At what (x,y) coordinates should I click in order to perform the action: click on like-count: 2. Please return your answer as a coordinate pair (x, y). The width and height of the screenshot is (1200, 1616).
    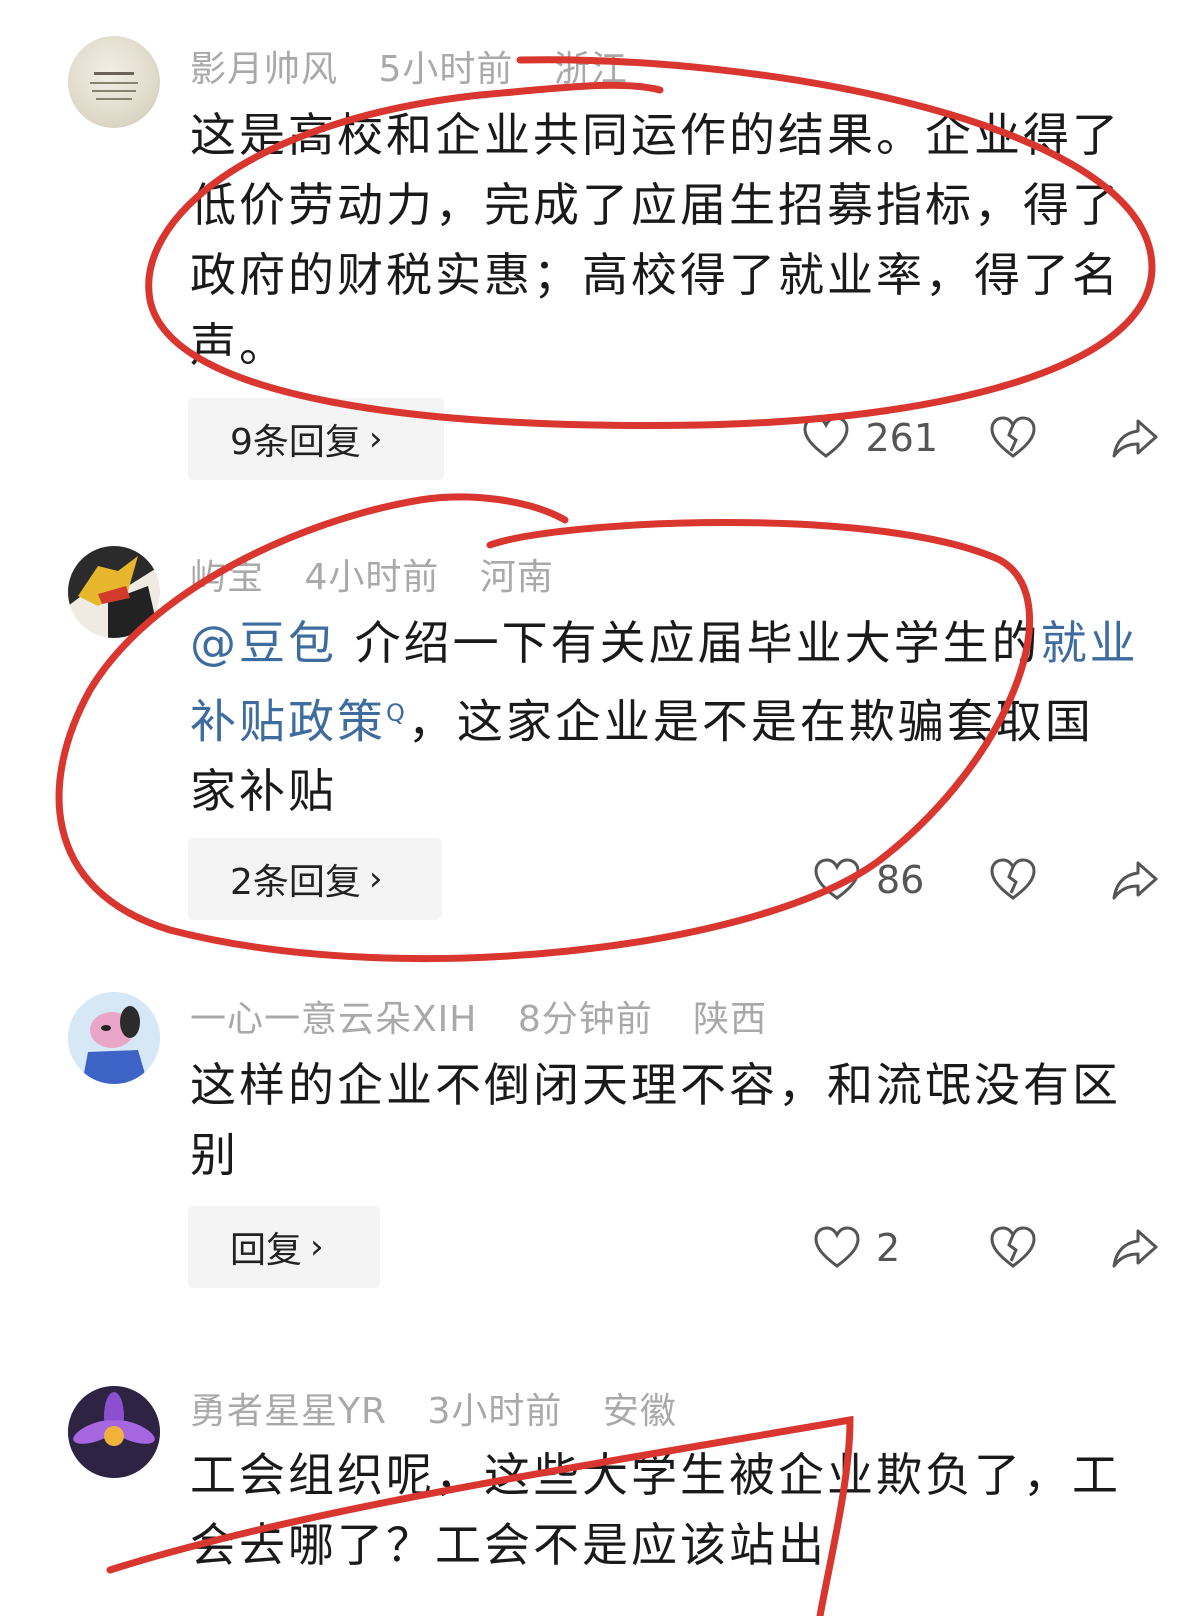
    Looking at the image, I should click on (888, 1248).